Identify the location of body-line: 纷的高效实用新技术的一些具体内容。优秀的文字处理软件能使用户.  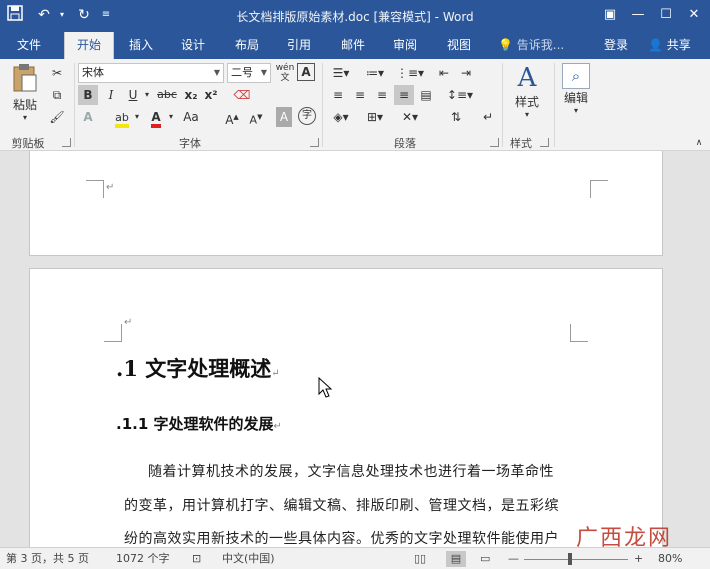
(341, 537).